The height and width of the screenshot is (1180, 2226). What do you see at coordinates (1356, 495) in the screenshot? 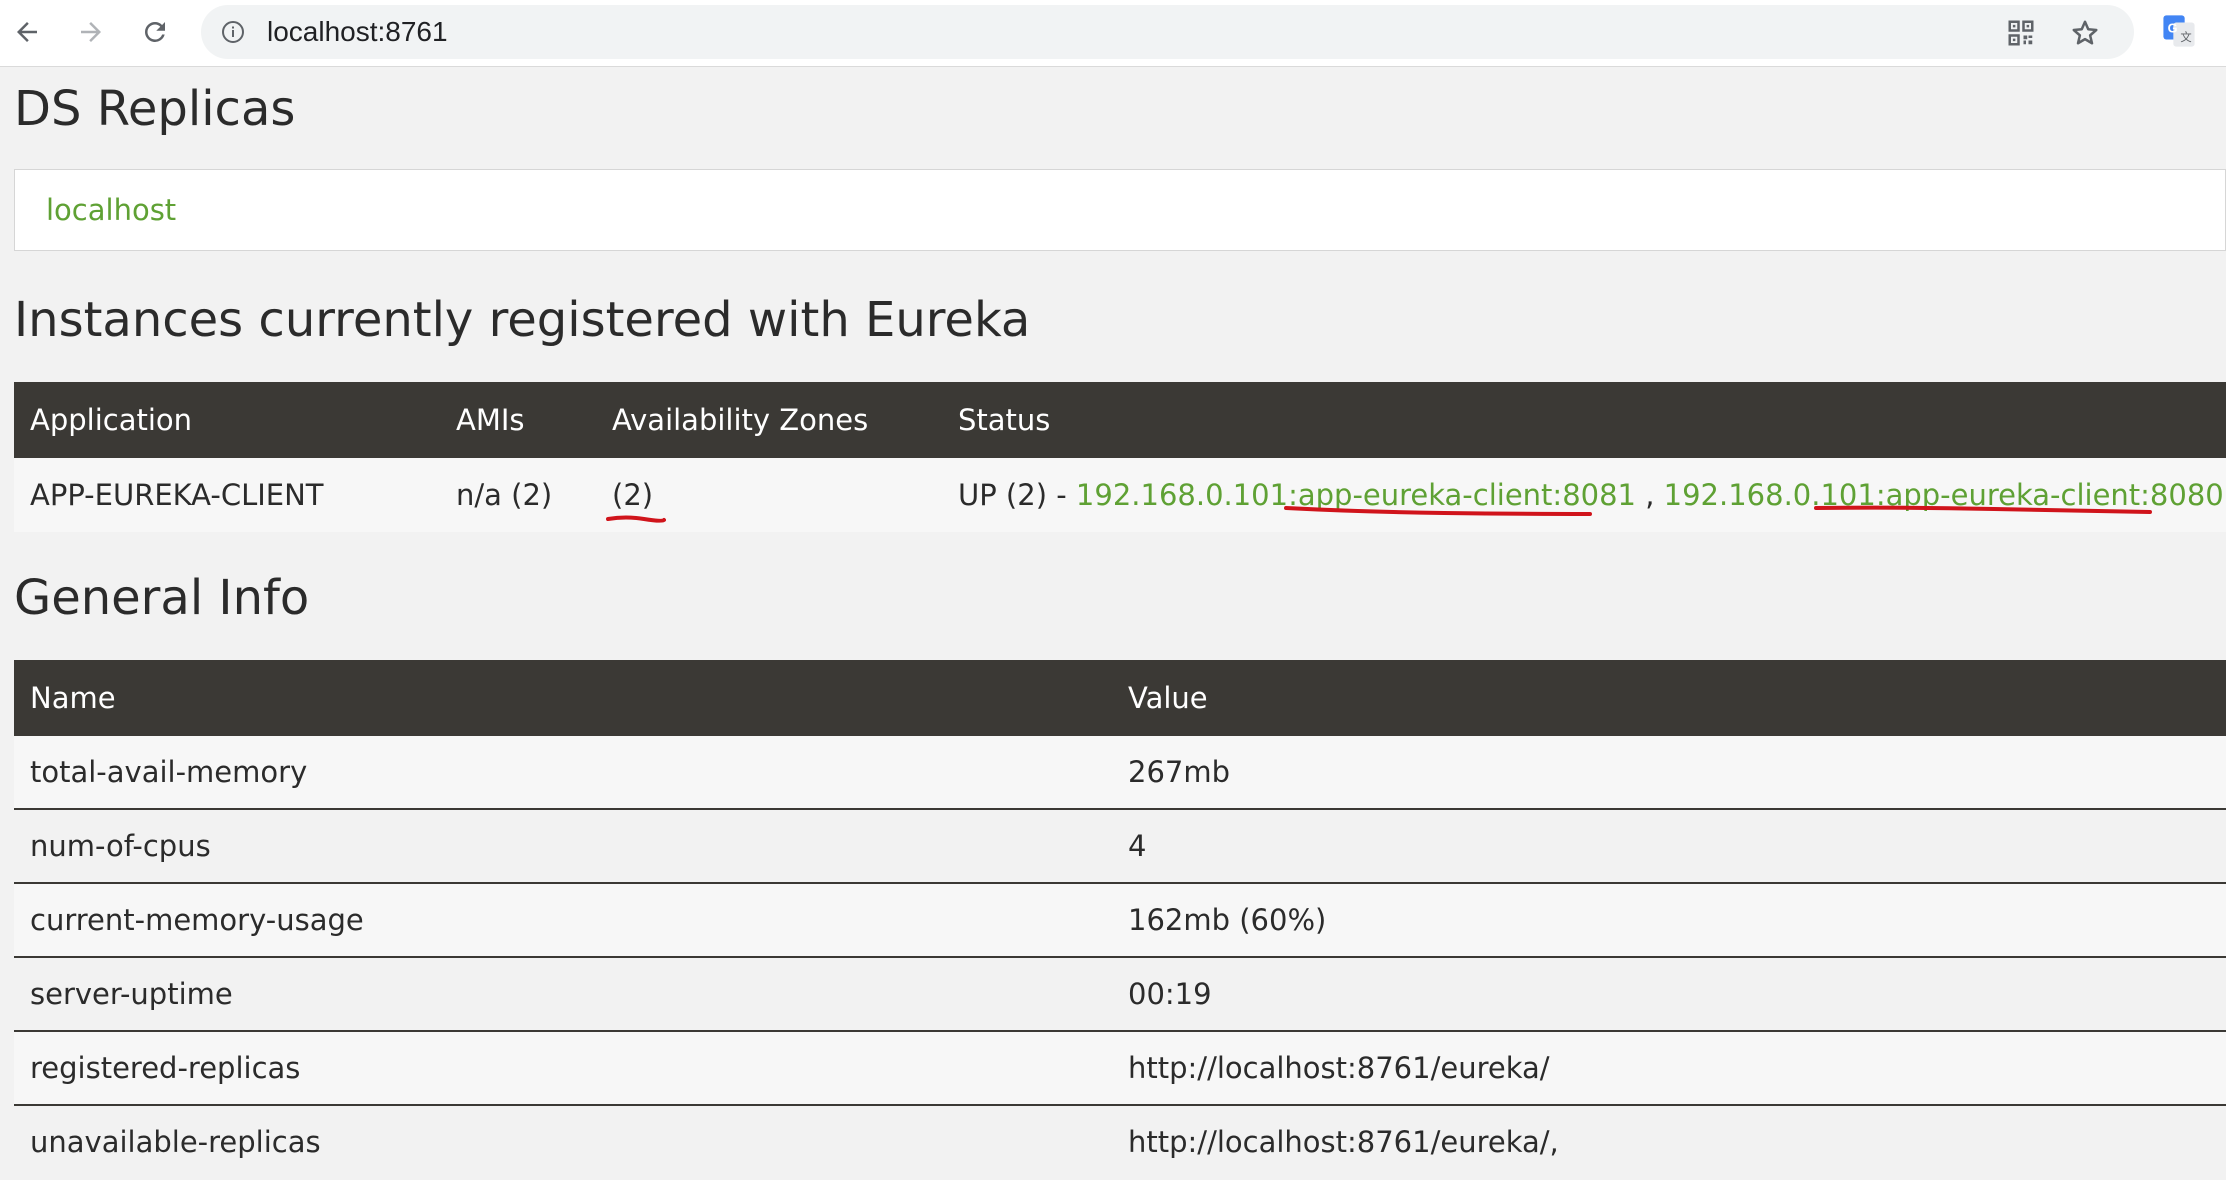
I see `instance-link-8081: 192.168.0.101:app-eureka-client:8081` at bounding box center [1356, 495].